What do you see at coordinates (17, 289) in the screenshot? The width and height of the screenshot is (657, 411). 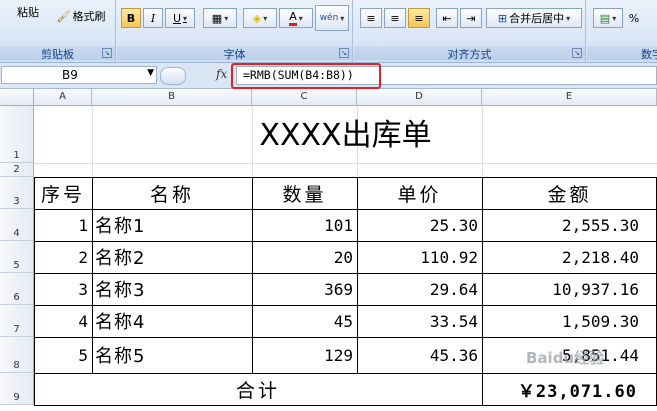 I see `row-header-6: 6` at bounding box center [17, 289].